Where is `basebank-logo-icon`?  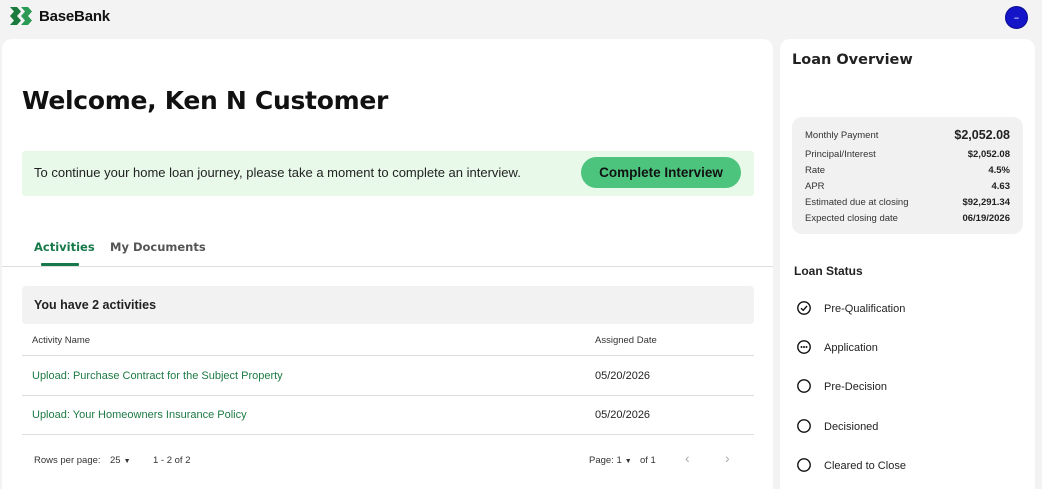
basebank-logo-icon is located at coordinates (21, 16).